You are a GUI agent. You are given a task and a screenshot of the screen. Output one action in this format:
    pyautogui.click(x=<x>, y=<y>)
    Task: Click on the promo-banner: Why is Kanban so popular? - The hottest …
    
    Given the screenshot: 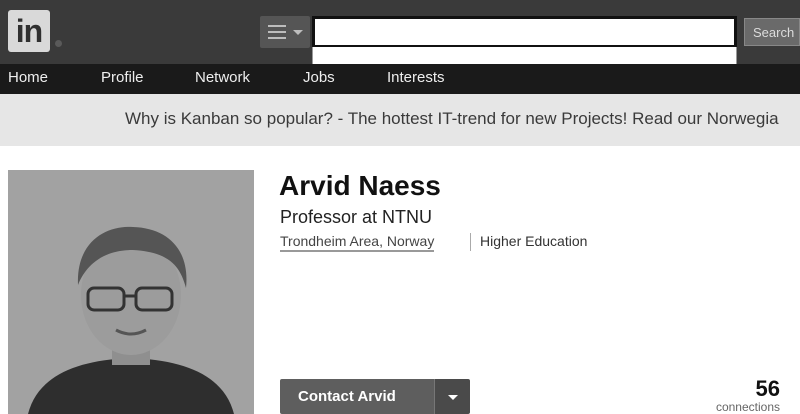 What is the action you would take?
    pyautogui.click(x=400, y=120)
    